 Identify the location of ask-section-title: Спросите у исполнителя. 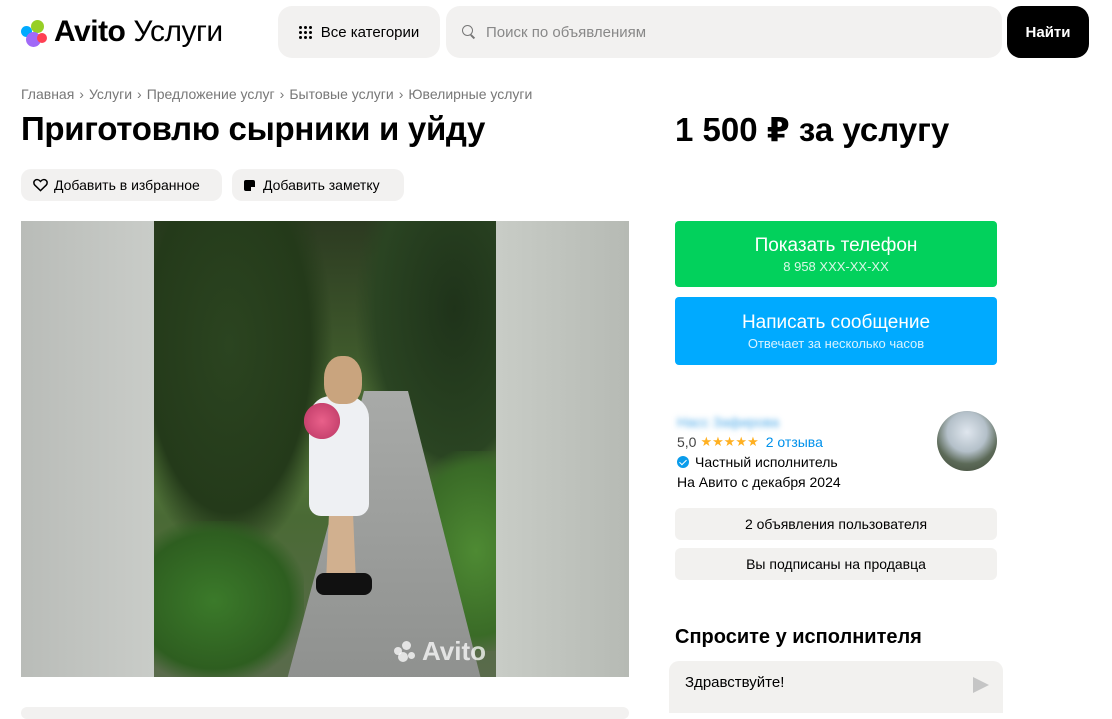
(798, 637).